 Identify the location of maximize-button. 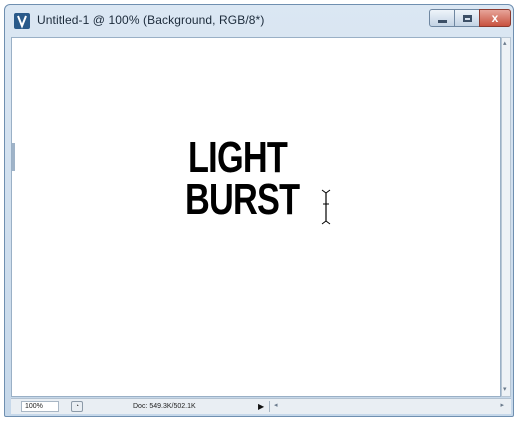
(467, 18).